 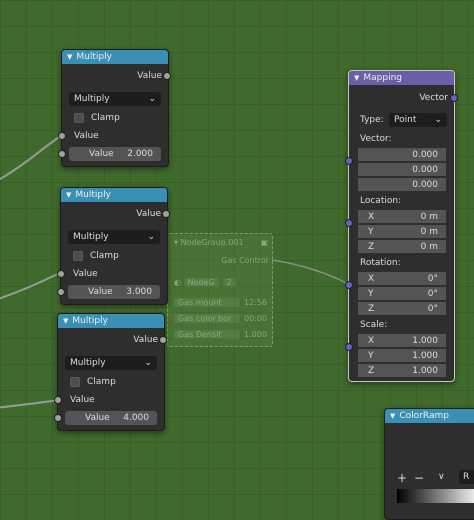 I want to click on ghost-input-label: Gas mount, so click(x=207, y=302).